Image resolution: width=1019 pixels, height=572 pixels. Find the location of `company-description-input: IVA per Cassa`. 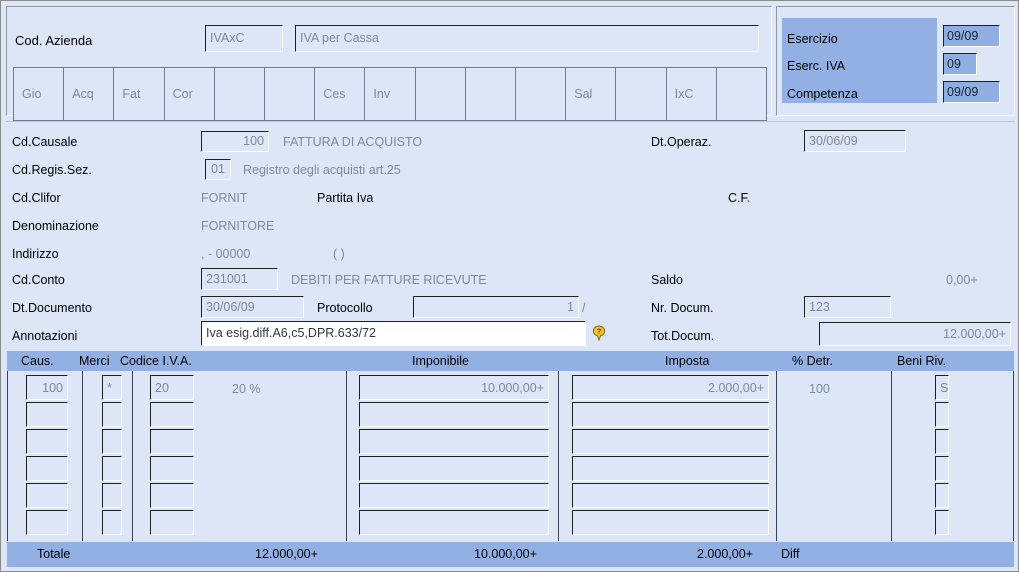

company-description-input: IVA per Cassa is located at coordinates (527, 38).